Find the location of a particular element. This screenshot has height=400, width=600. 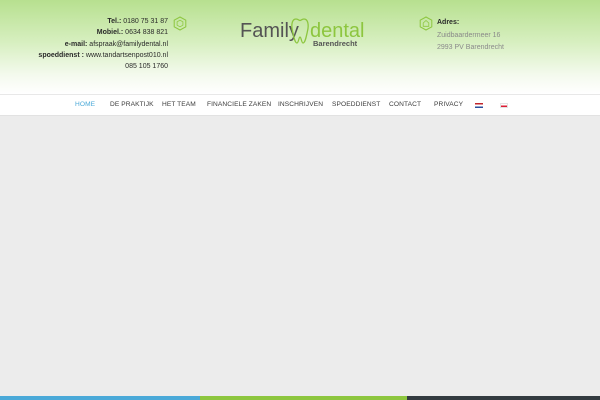

mobile-number: 0634 838 821 is located at coordinates (146, 32).